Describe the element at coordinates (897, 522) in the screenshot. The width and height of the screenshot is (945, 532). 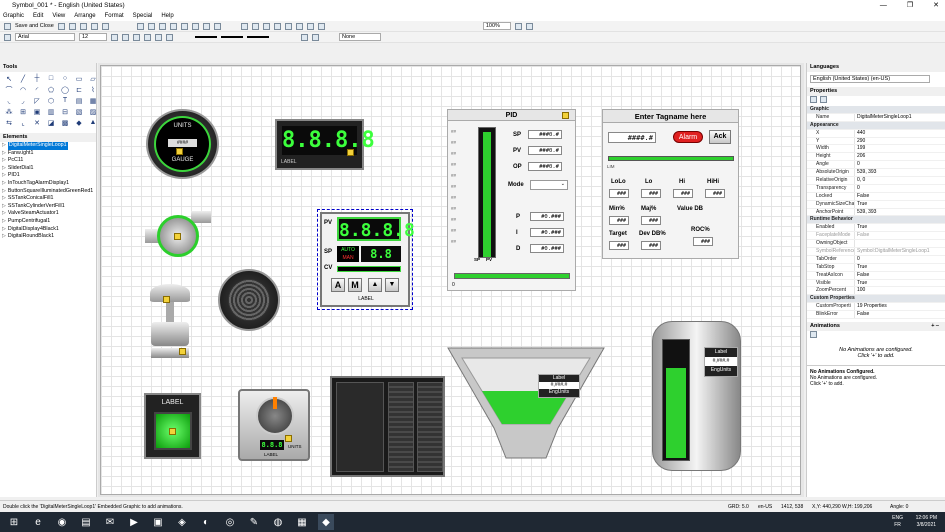
I see `taskbar-lang: ENG FR` at that location.